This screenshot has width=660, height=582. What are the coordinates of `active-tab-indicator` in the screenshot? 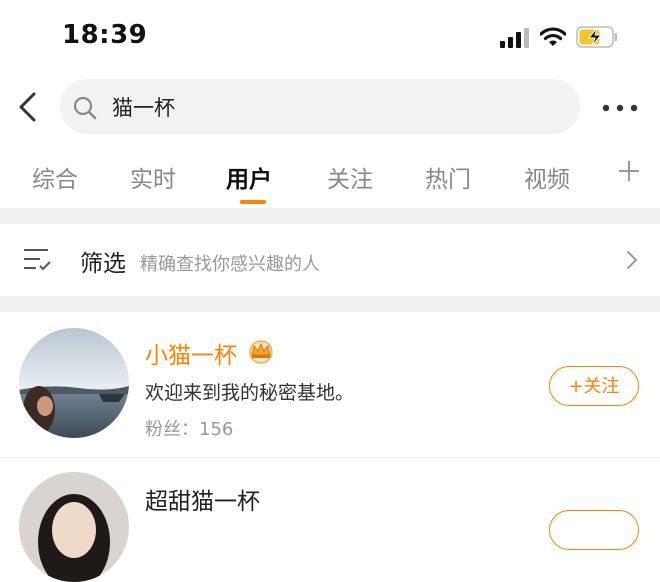 It's located at (253, 202).